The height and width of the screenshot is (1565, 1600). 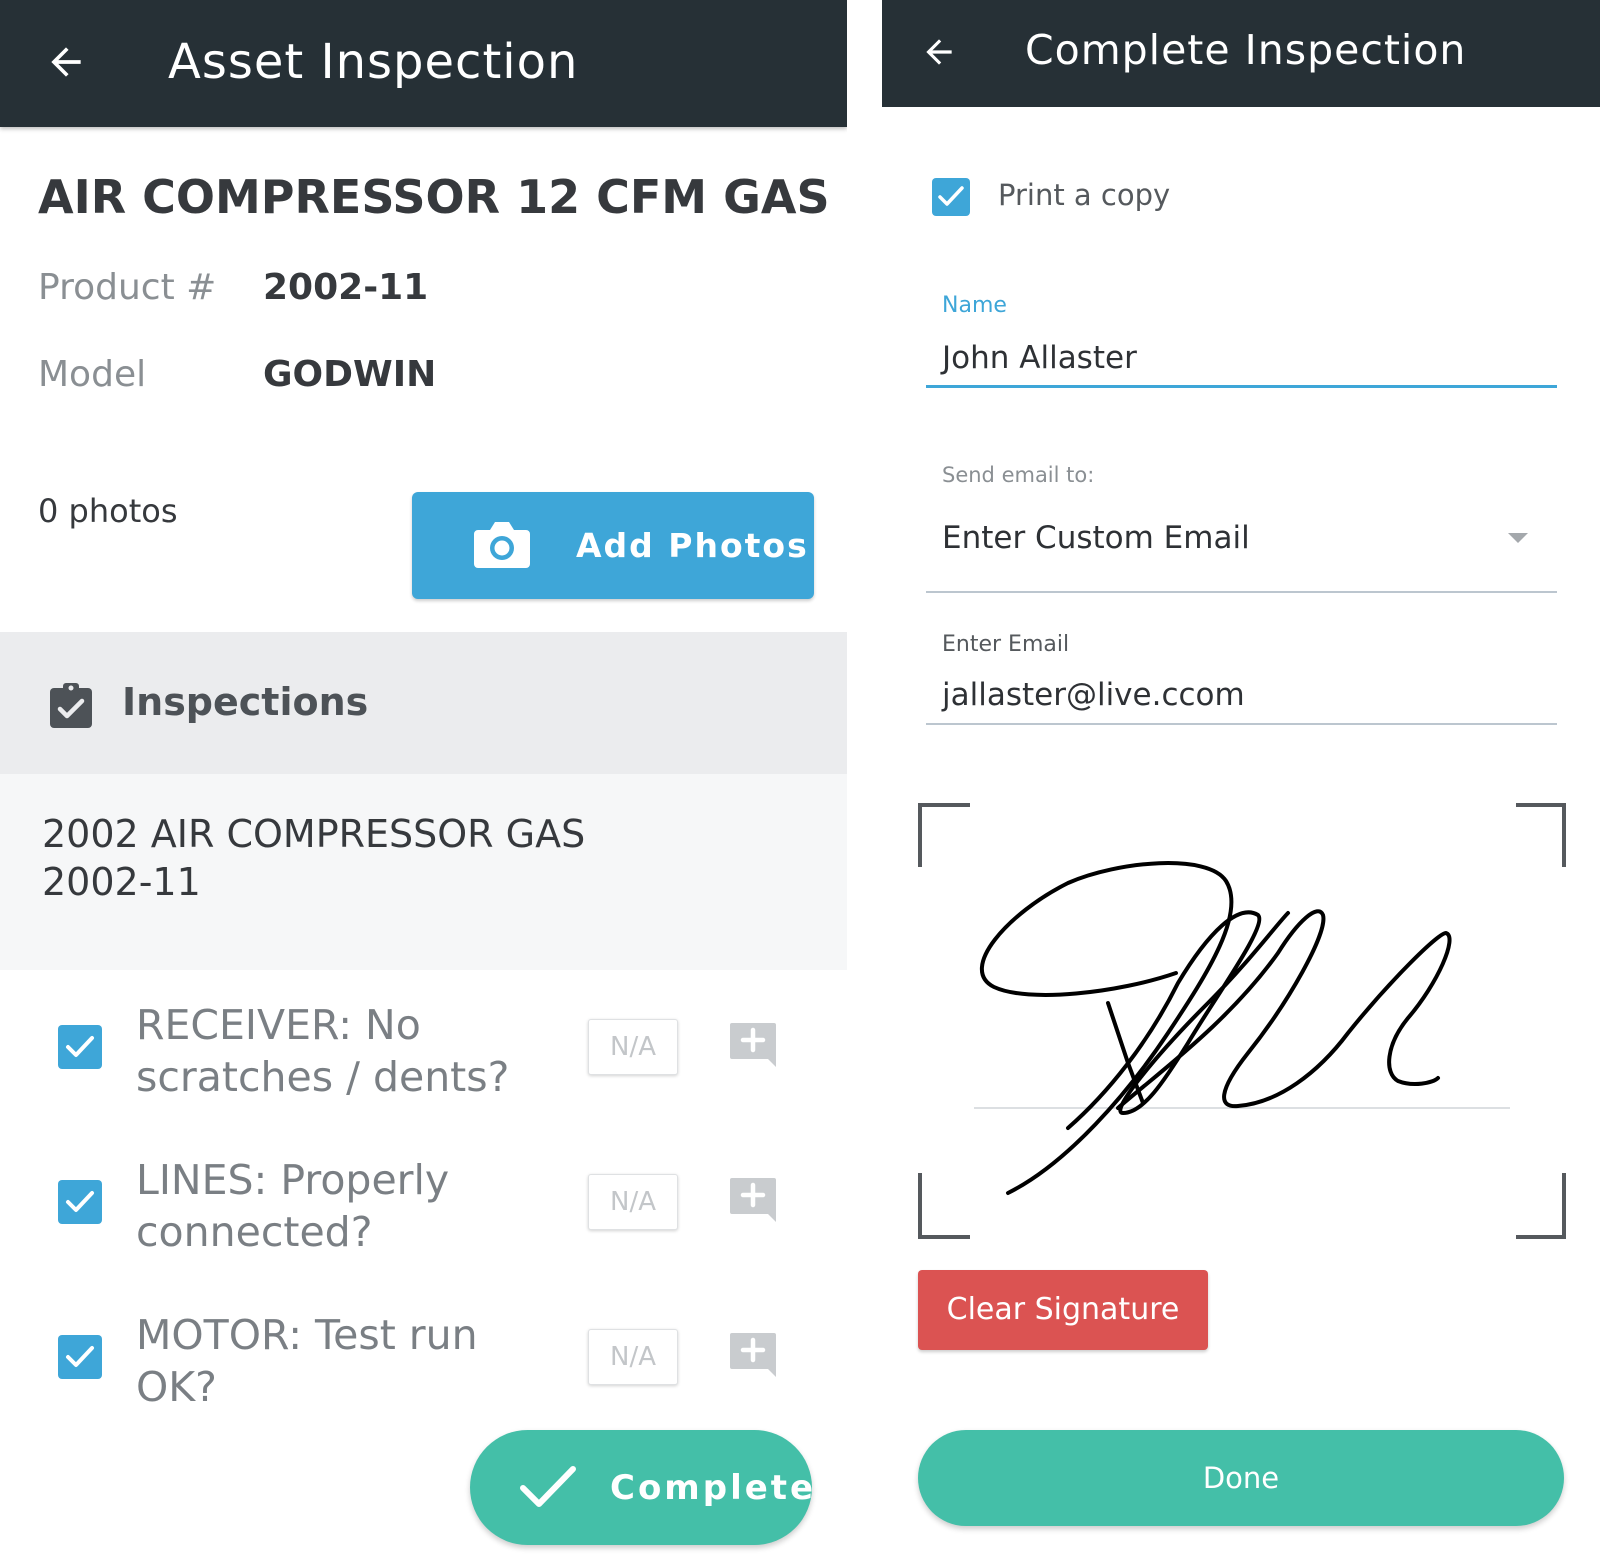 I want to click on group-subtitle: 2002-11, so click(x=121, y=882).